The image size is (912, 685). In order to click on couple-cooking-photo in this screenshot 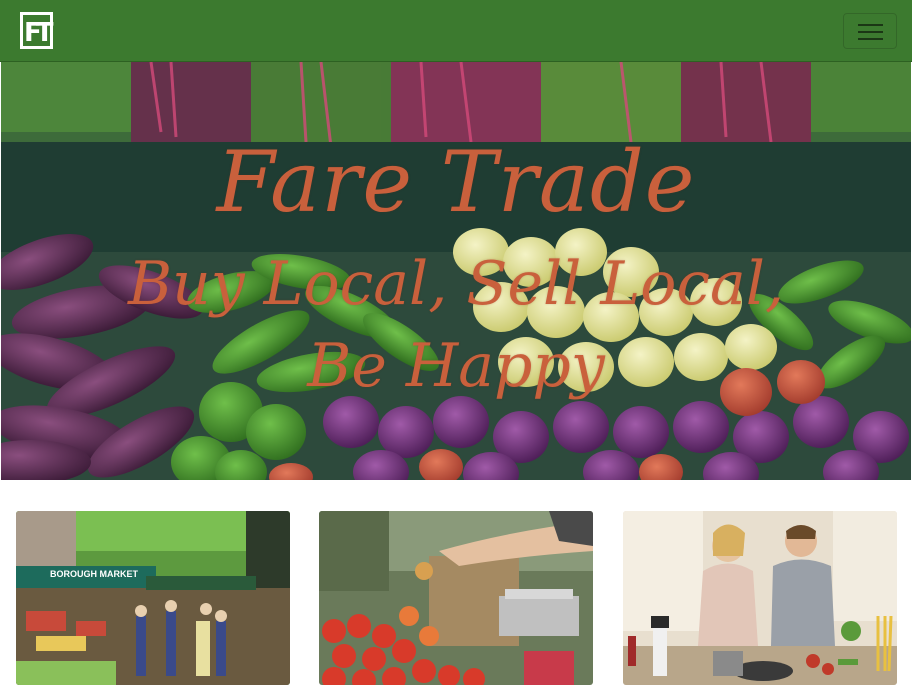, I will do `click(760, 598)`.